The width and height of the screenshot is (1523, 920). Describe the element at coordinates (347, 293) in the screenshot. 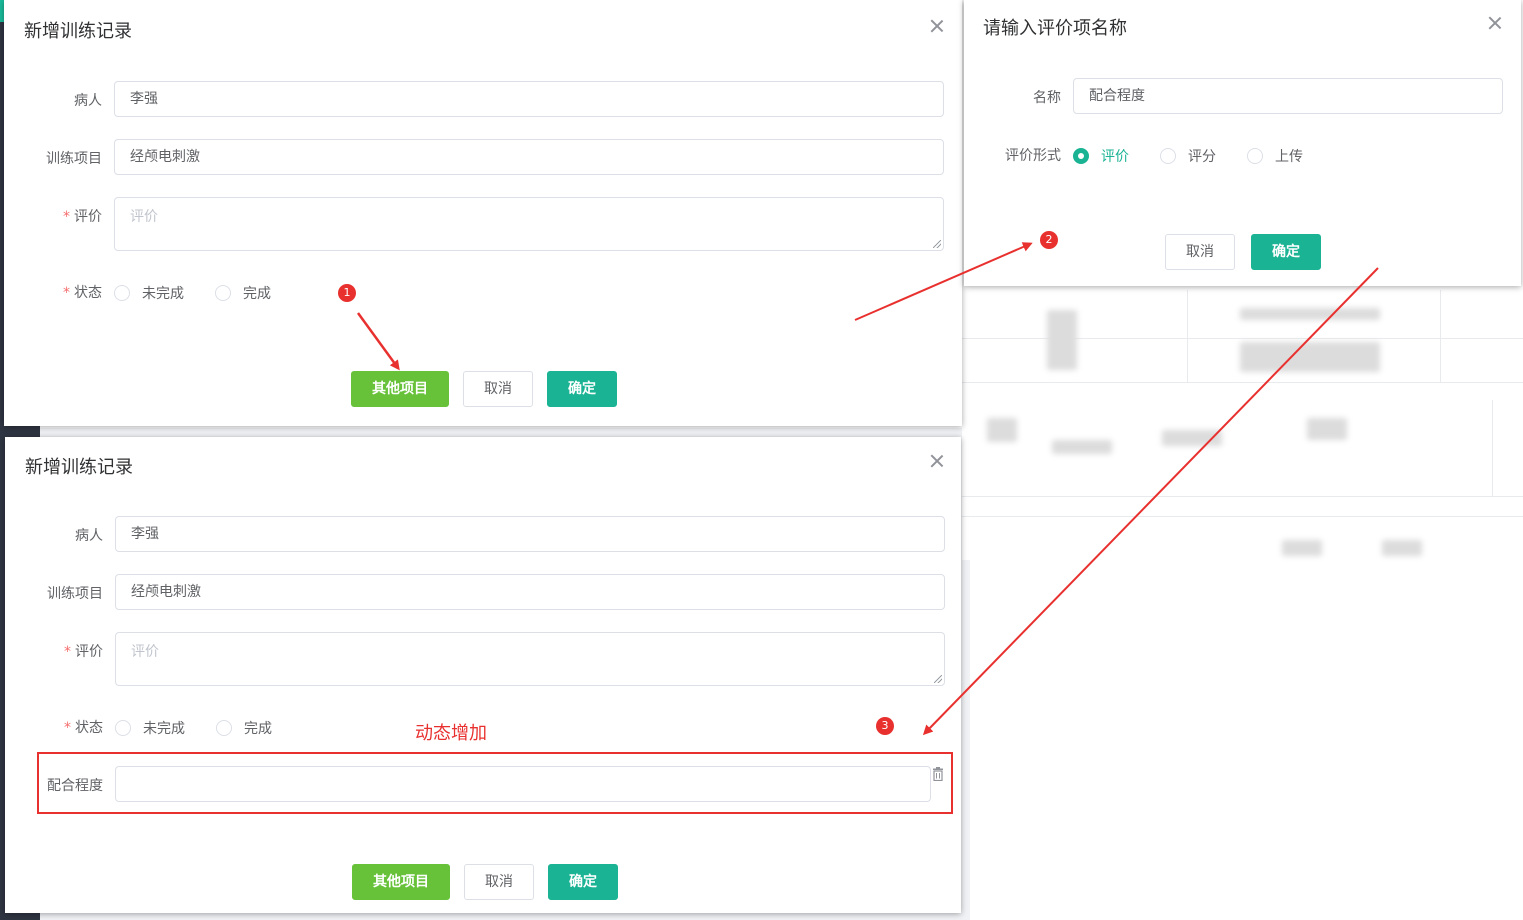

I see `step-badge-1: 1` at that location.